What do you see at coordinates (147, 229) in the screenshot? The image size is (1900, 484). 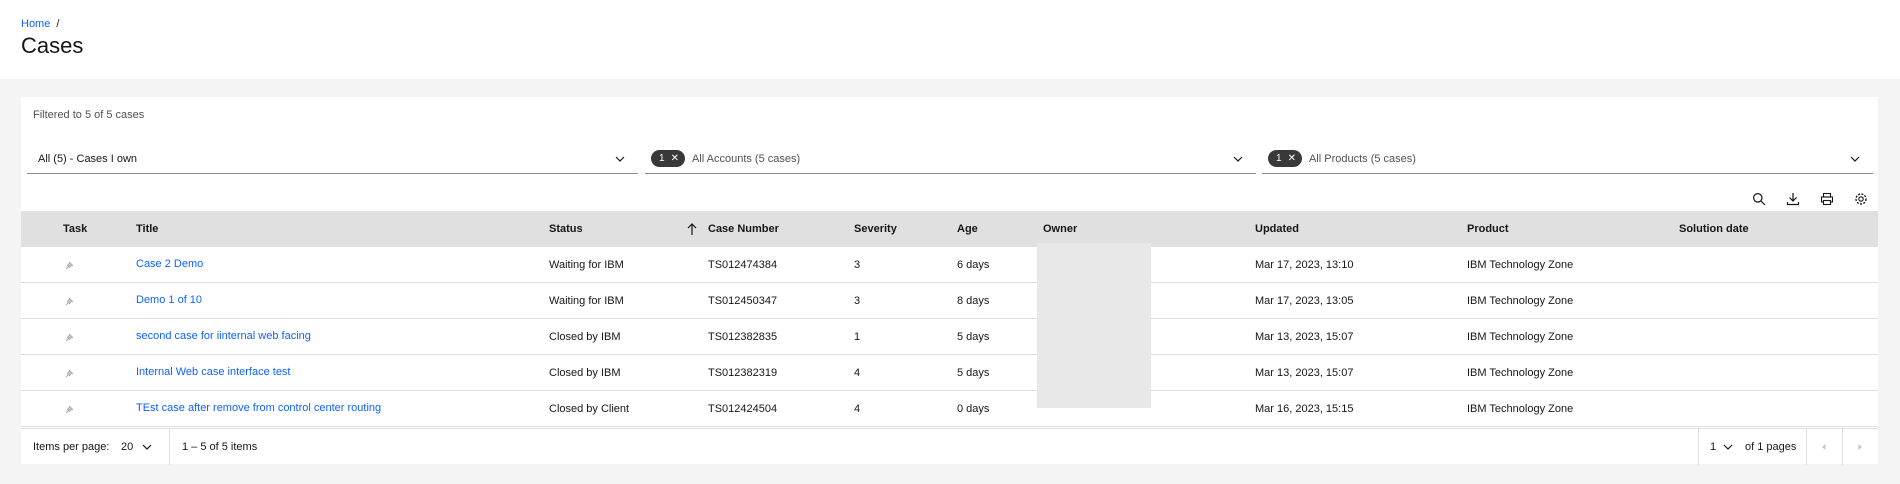 I see `column-header-title: Title` at bounding box center [147, 229].